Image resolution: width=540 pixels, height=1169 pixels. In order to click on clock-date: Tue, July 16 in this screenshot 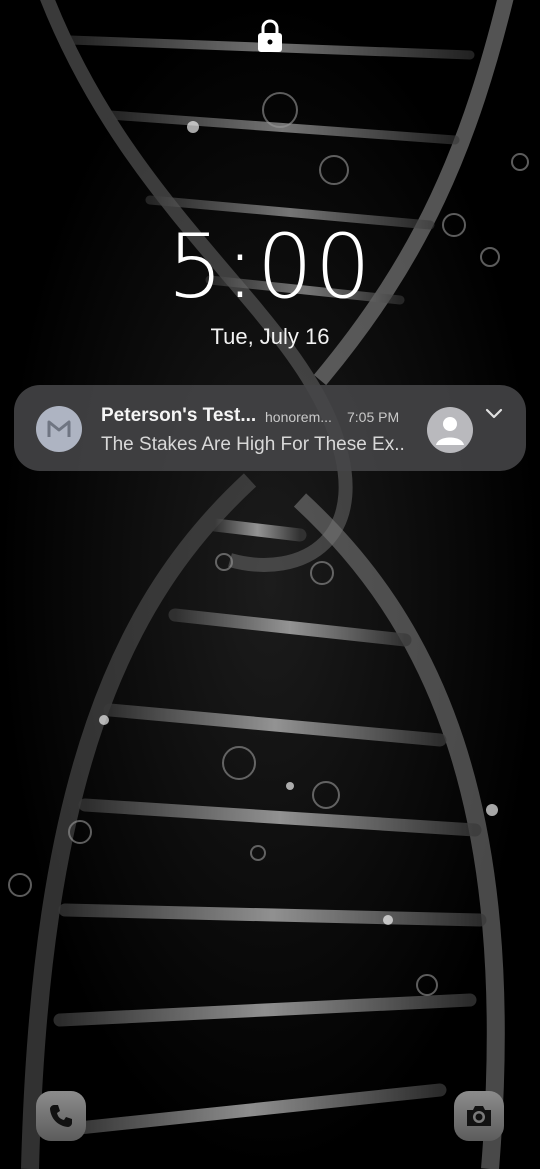, I will do `click(270, 336)`.